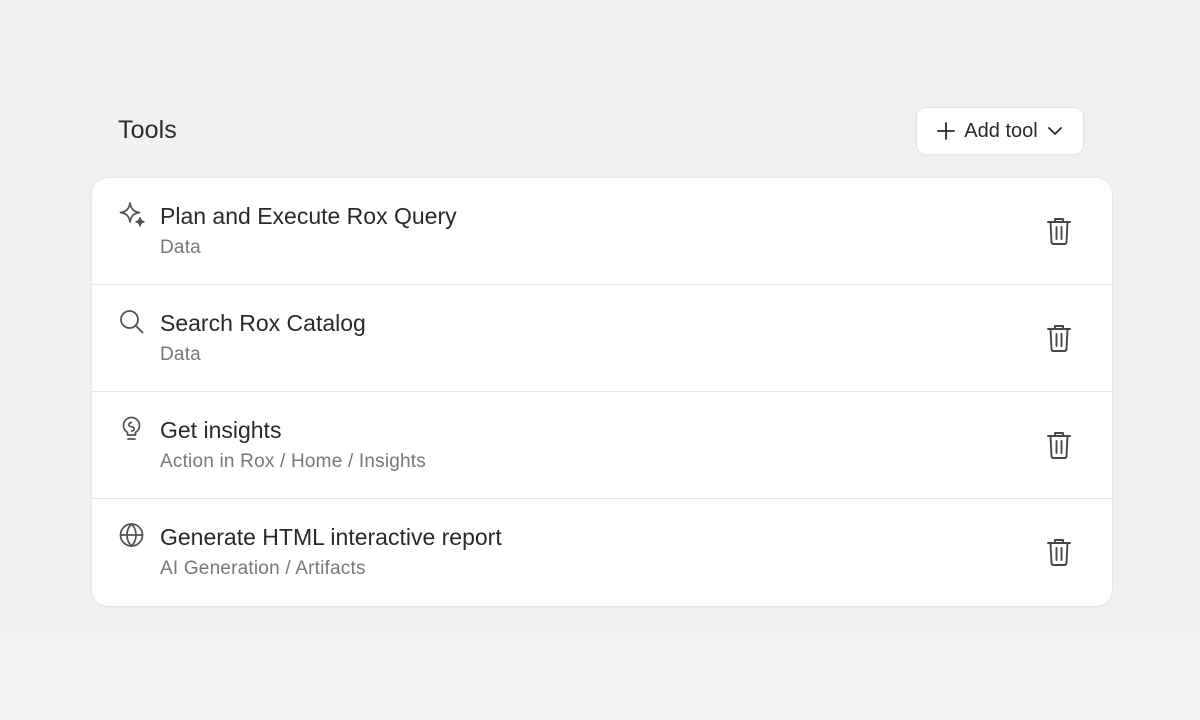  I want to click on sparkle-icon, so click(132, 215).